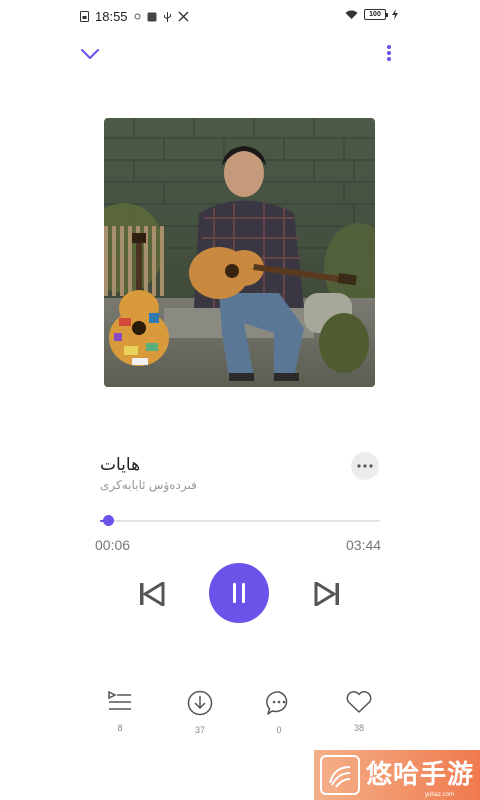 This screenshot has width=480, height=800. I want to click on skip-previous-icon, so click(152, 594).